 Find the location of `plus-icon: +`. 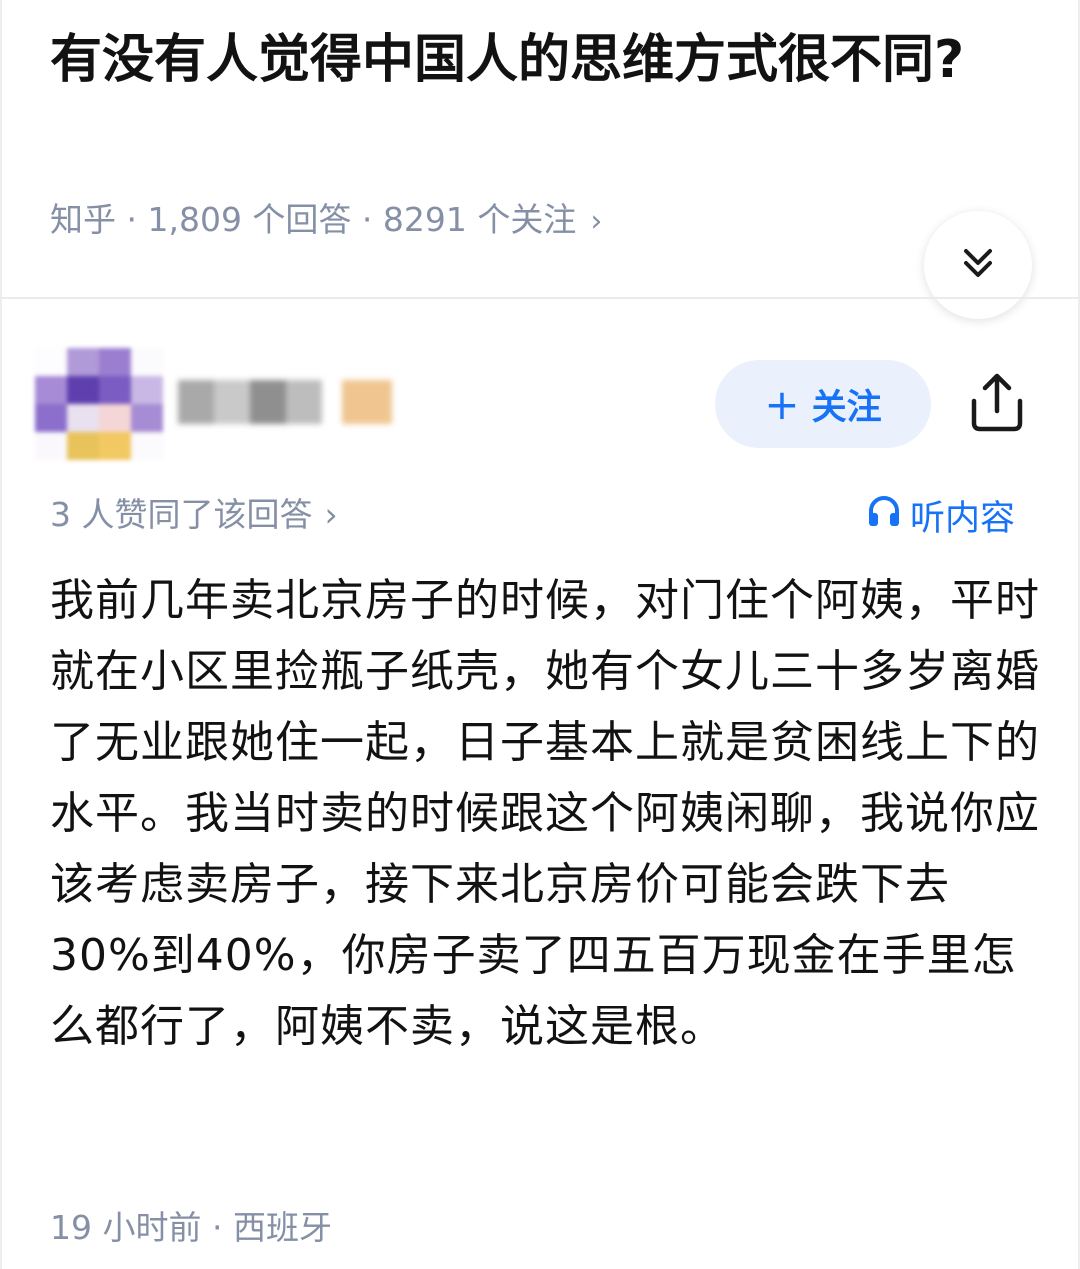

plus-icon: + is located at coordinates (782, 404).